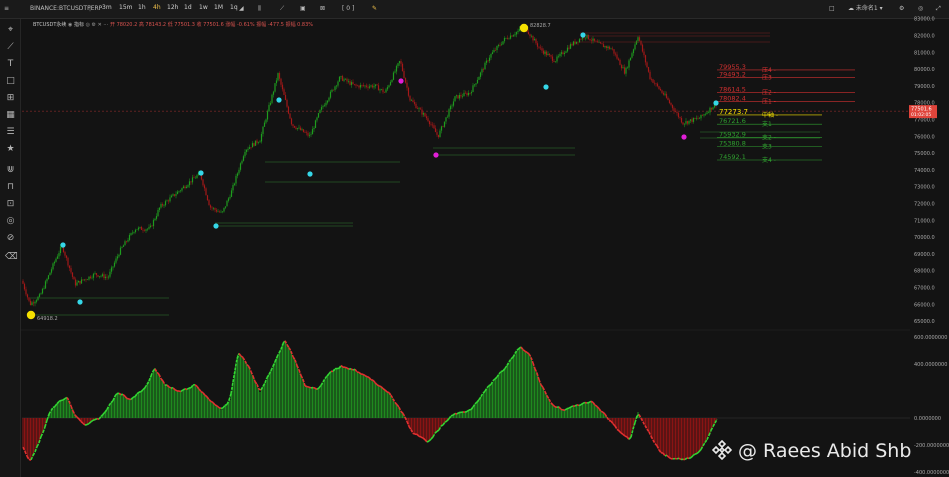 The height and width of the screenshot is (477, 949). I want to click on pivot-value: 75932.9, so click(732, 134).